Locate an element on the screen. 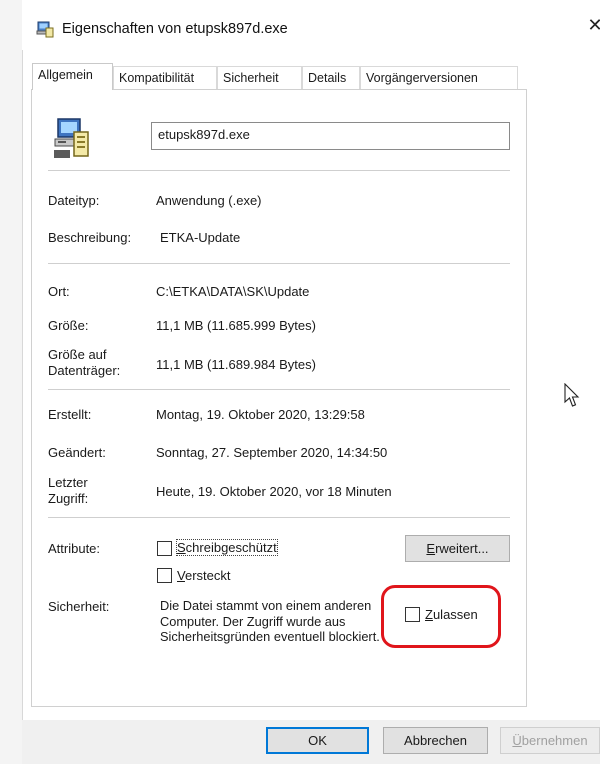 The width and height of the screenshot is (600, 764). groesse-auf-label-line2: Datenträger: is located at coordinates (84, 370).